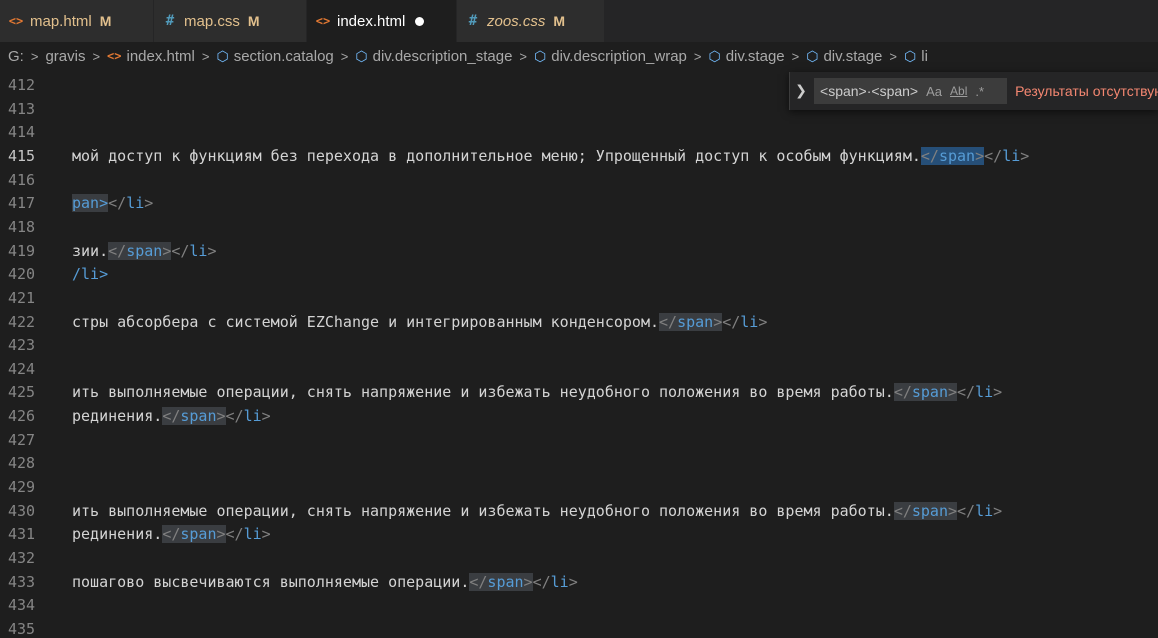 The image size is (1158, 638). Describe the element at coordinates (283, 56) in the screenshot. I see `breadcrumb-label: section.catalog` at that location.